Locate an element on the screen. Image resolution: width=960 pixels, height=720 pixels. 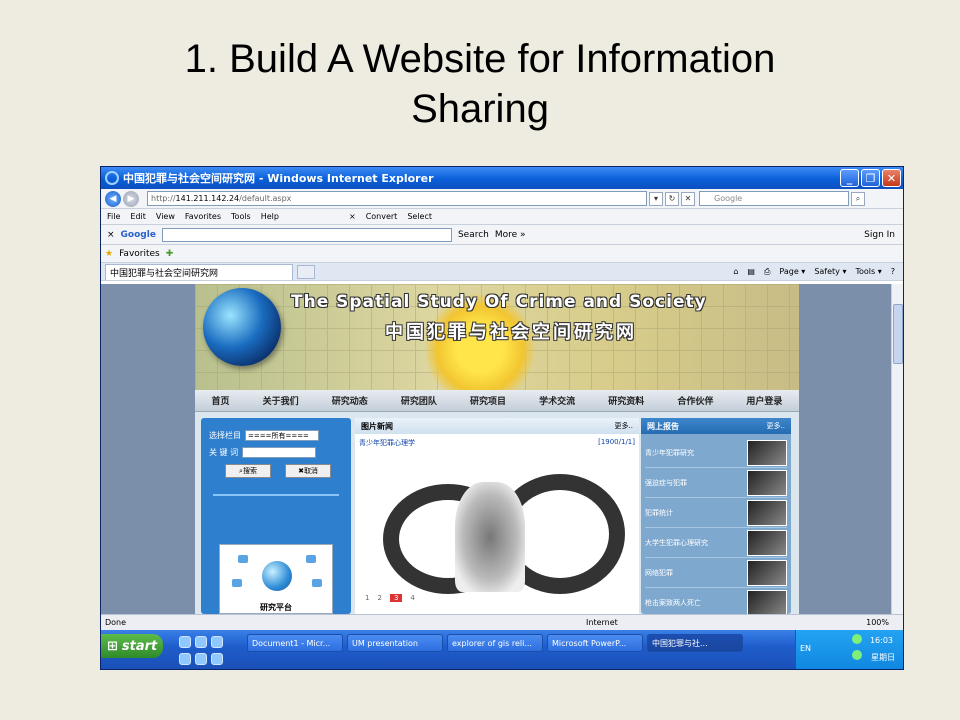
google-search-button: Search is located at coordinates (473, 235).